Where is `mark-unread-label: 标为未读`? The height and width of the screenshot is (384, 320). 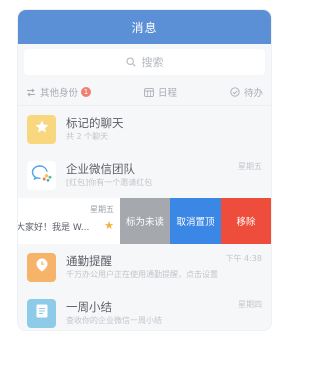 mark-unread-label: 标为未读 is located at coordinates (144, 222).